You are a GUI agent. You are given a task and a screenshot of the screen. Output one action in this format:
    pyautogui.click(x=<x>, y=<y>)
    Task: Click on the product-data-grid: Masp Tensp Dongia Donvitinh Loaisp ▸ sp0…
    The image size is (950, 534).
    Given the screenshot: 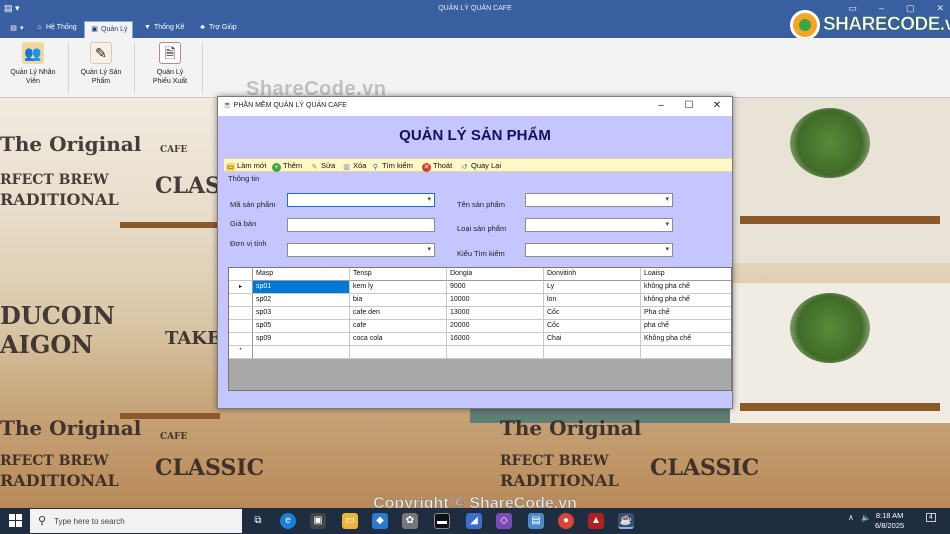 What is the action you would take?
    pyautogui.click(x=480, y=329)
    